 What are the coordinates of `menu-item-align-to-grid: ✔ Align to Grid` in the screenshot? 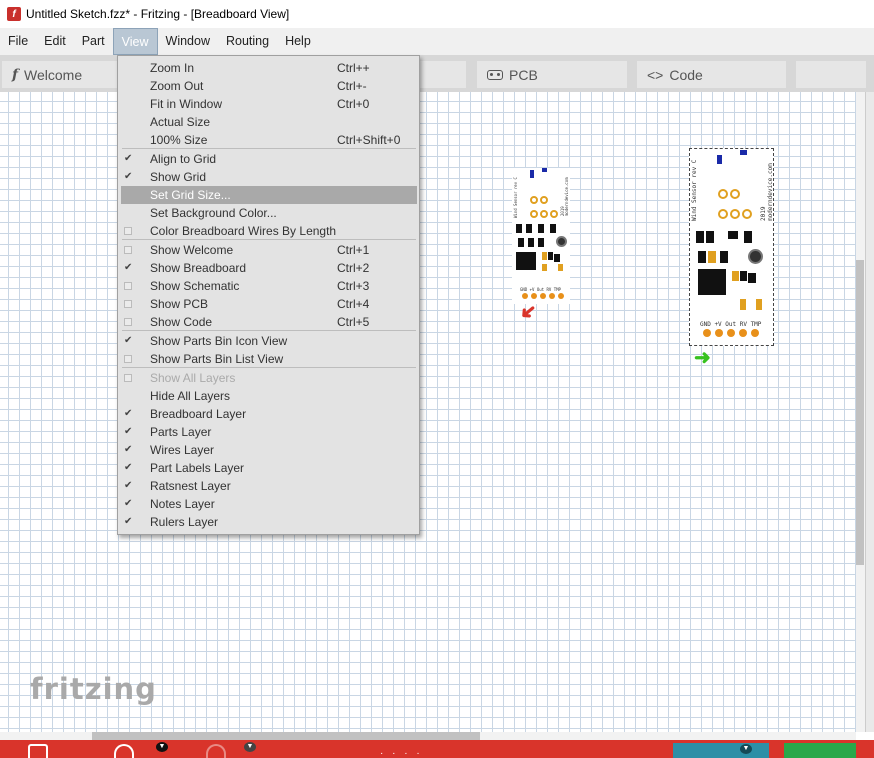 It's located at (268, 159).